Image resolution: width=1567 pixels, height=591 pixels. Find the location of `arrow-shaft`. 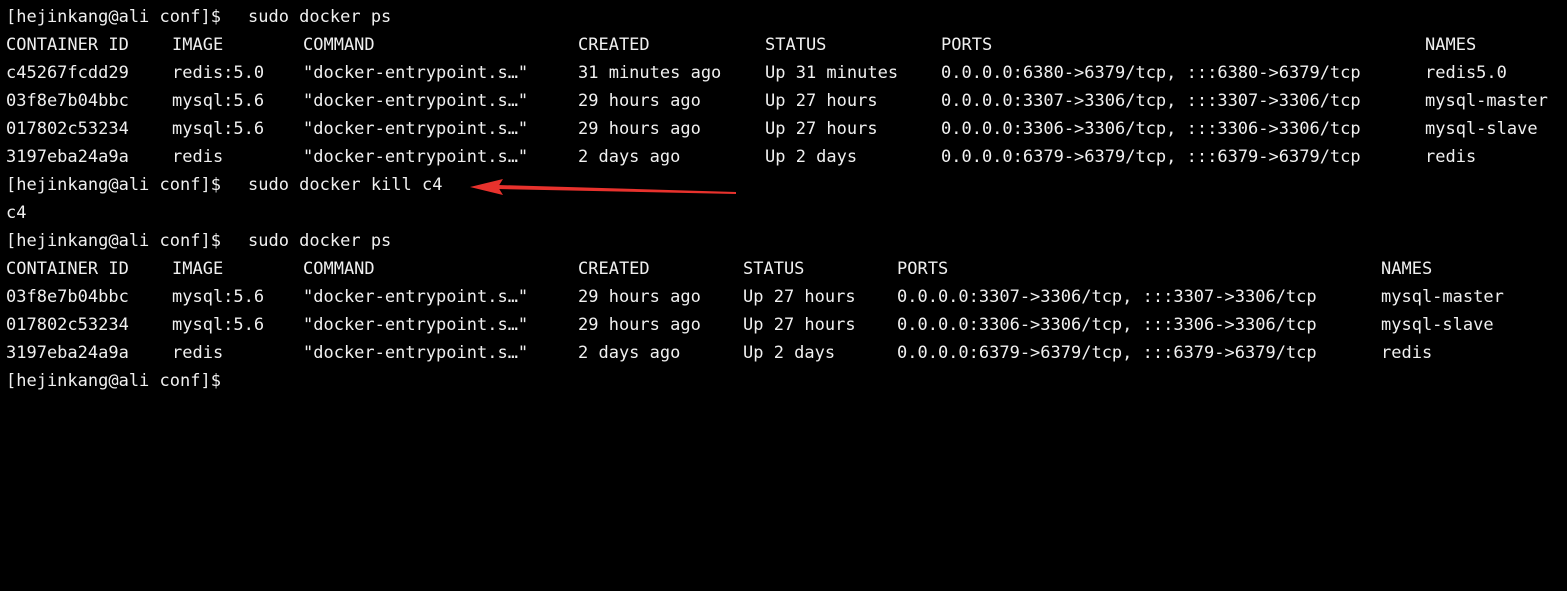

arrow-shaft is located at coordinates (617, 189).